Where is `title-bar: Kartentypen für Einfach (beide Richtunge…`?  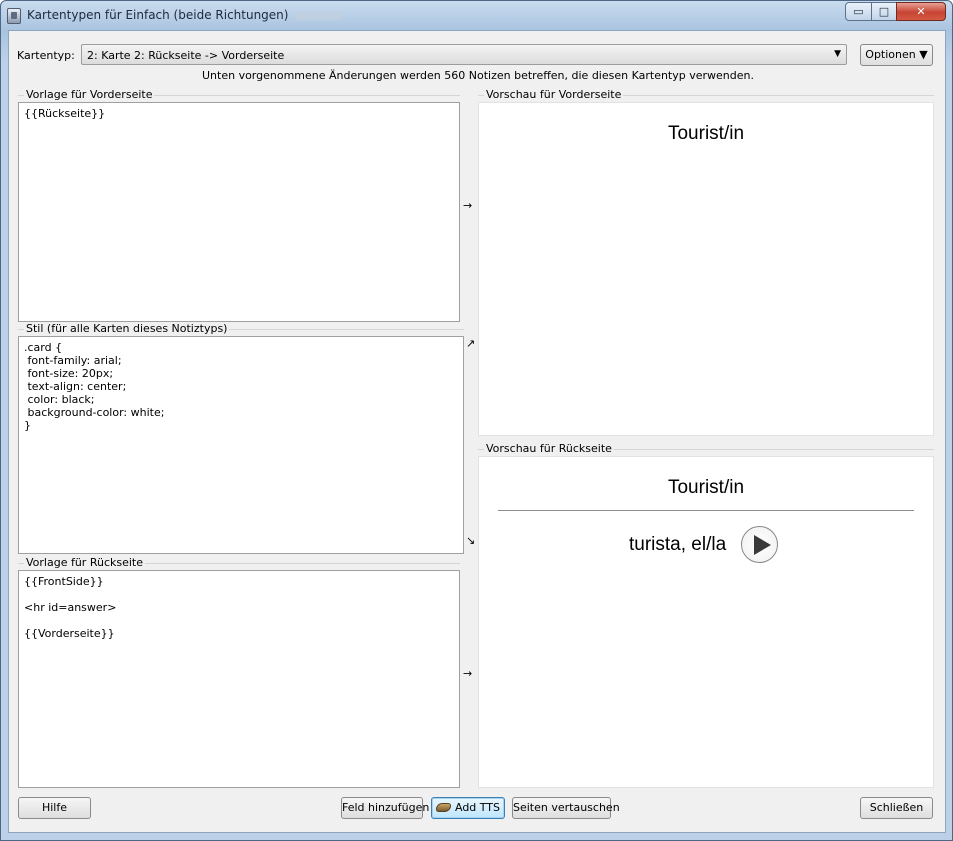 title-bar: Kartentypen für Einfach (beide Richtunge… is located at coordinates (476, 16).